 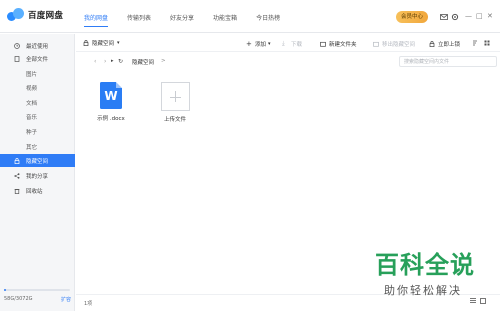 I want to click on word-doc-icon: W, so click(x=111, y=95).